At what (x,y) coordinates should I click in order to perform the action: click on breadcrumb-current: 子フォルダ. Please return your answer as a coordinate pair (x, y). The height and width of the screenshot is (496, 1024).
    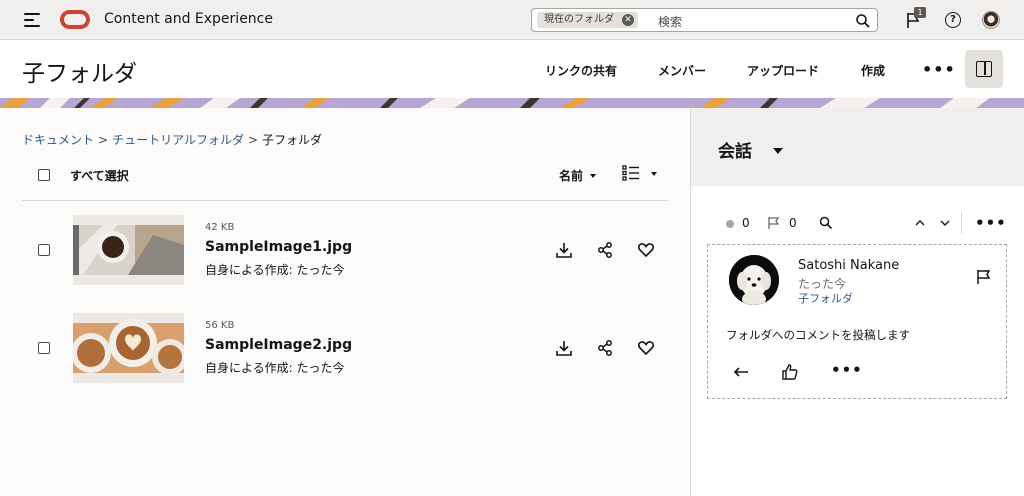
    Looking at the image, I should click on (292, 140).